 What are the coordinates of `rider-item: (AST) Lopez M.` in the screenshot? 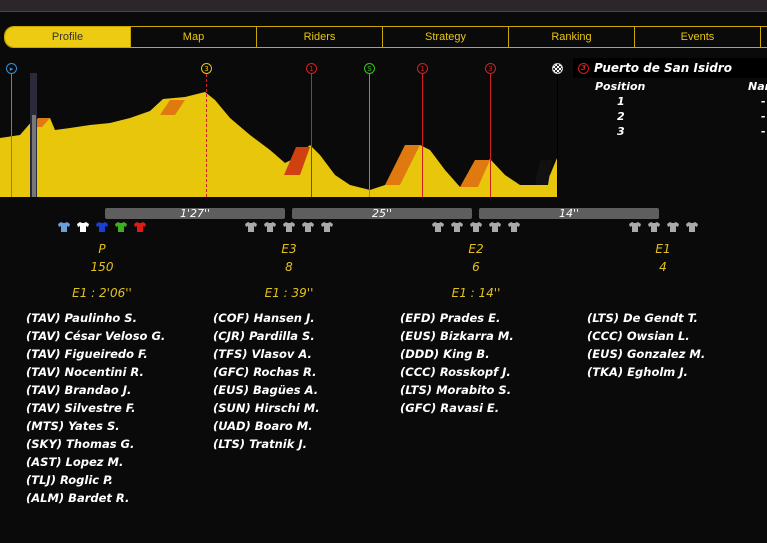 It's located at (95, 462).